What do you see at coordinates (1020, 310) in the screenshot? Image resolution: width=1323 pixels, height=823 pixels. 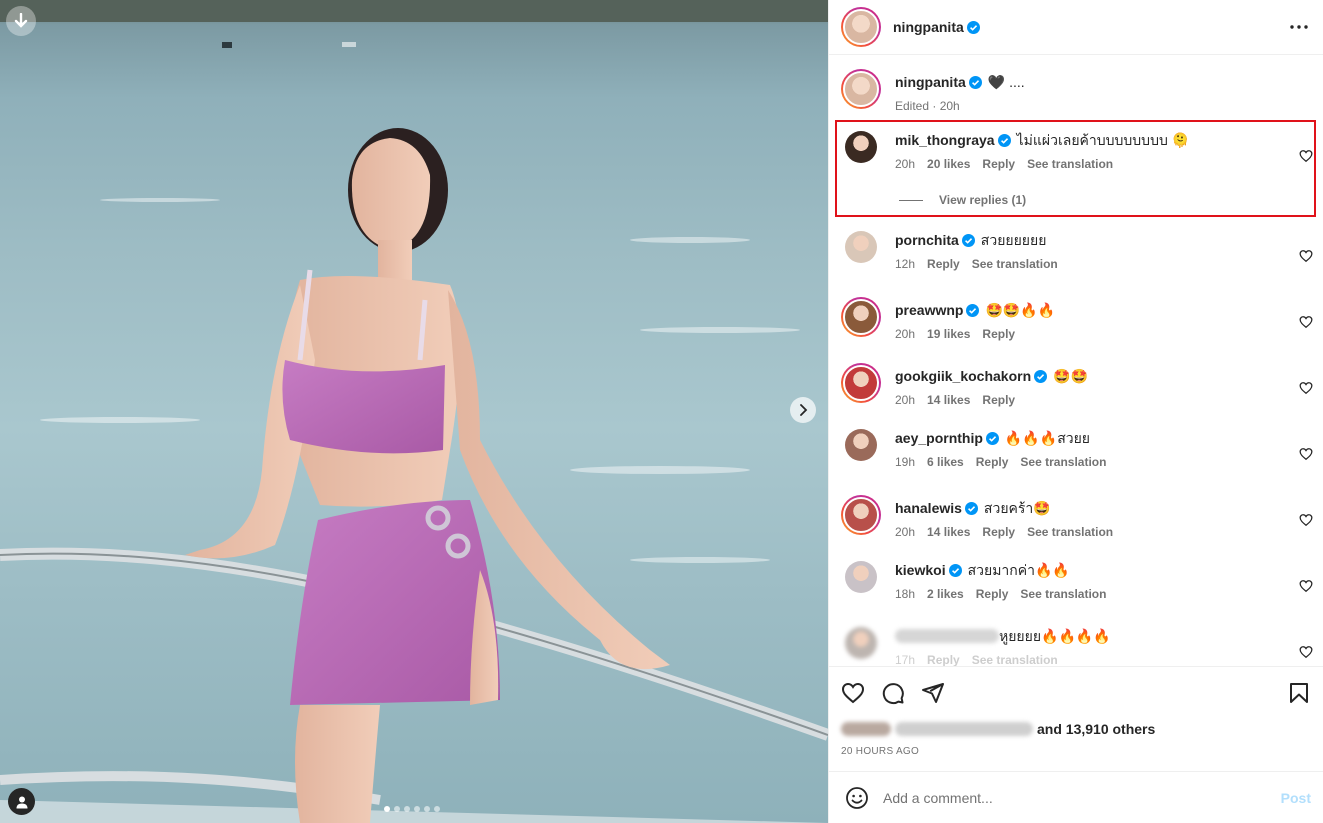 I see `comment-text: 🤩🤩🔥🔥` at bounding box center [1020, 310].